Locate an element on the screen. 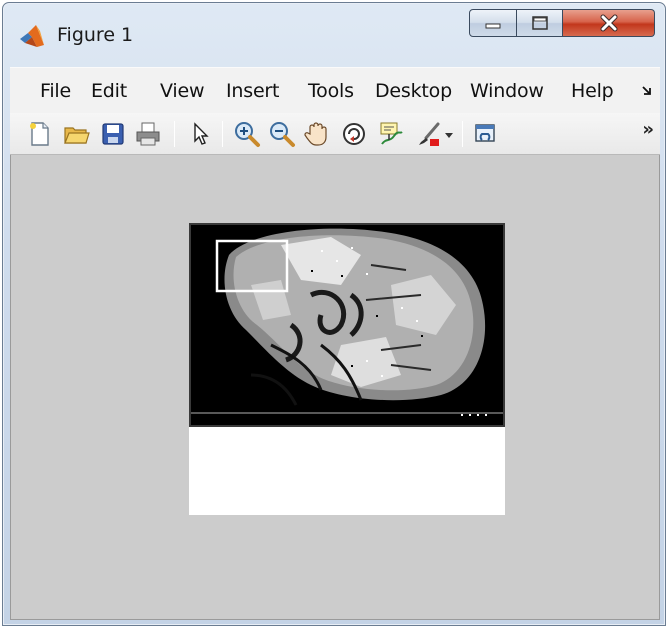 This screenshot has height=628, width=668. window-title: Figure 1 is located at coordinates (95, 35).